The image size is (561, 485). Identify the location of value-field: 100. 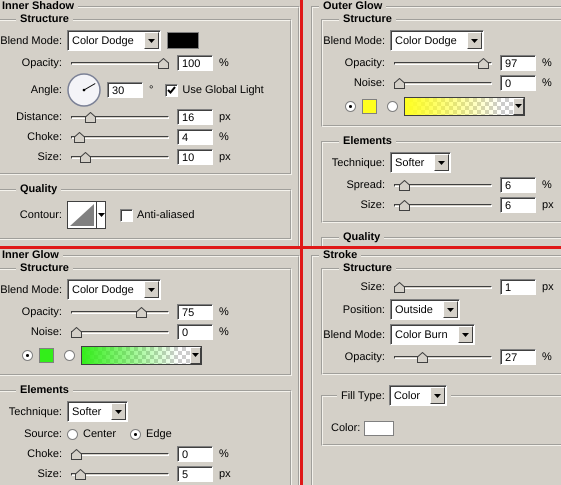
(195, 63).